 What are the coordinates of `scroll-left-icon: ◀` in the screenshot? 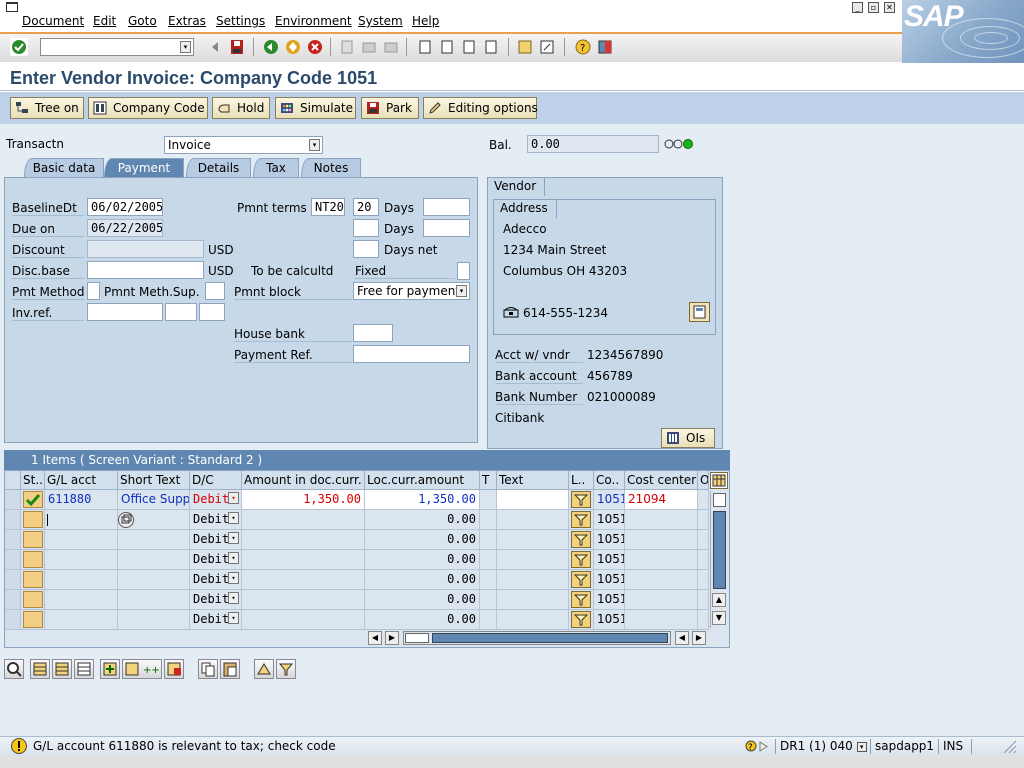 It's located at (682, 638).